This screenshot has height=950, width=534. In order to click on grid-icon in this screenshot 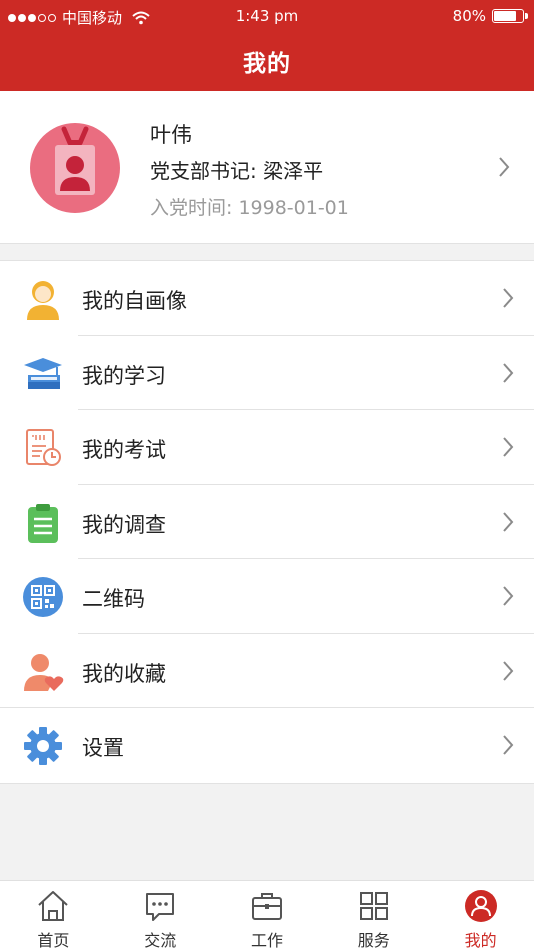, I will do `click(373, 906)`.